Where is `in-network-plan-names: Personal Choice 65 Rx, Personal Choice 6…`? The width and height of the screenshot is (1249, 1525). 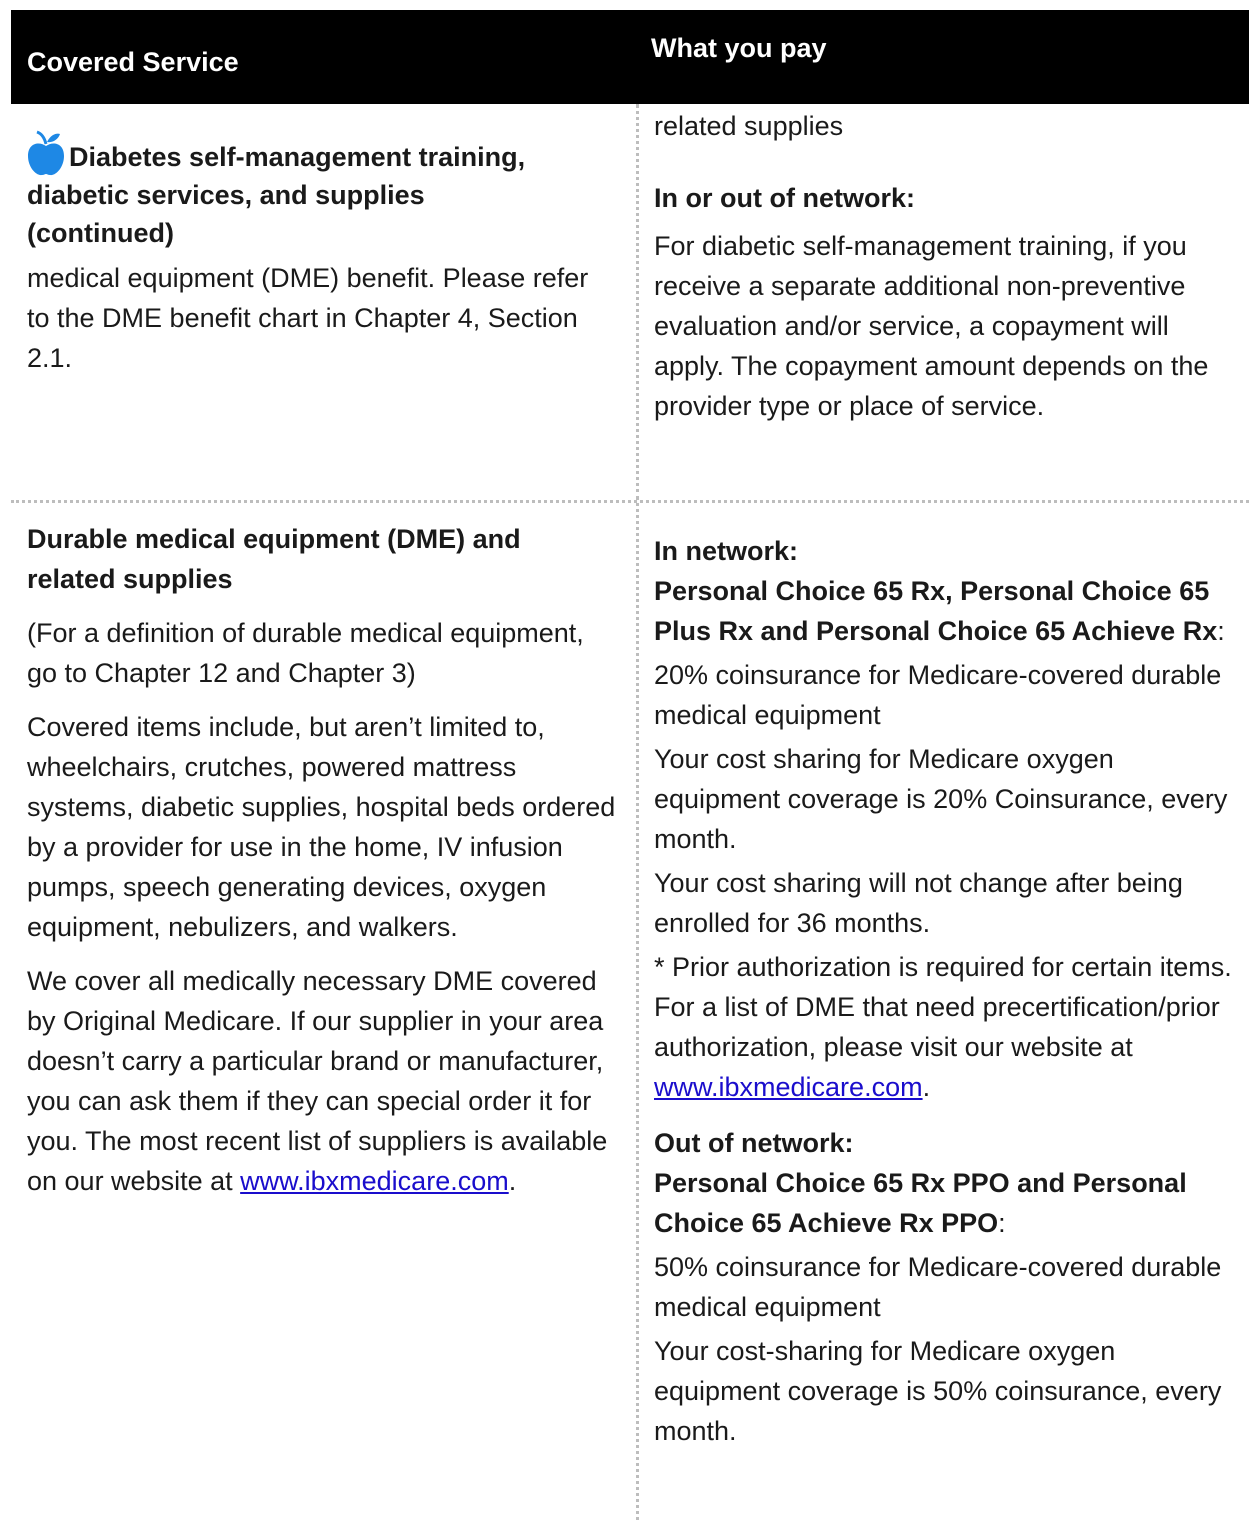
in-network-plan-names: Personal Choice 65 Rx, Personal Choice 6… is located at coordinates (936, 611).